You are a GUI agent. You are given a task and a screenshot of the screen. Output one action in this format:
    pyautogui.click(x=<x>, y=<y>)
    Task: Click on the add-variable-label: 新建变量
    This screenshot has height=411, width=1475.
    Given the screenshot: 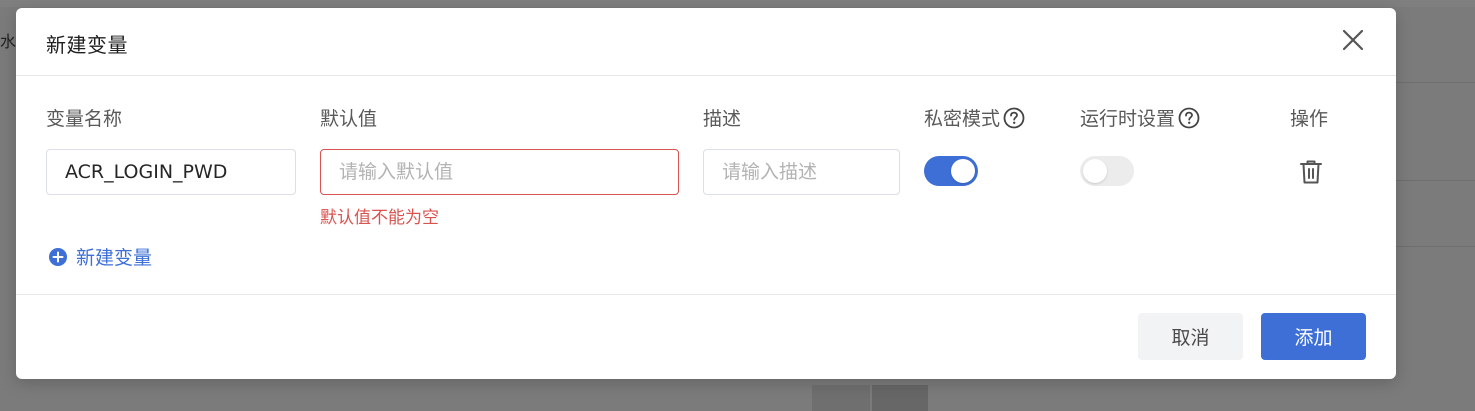 What is the action you would take?
    pyautogui.click(x=114, y=258)
    